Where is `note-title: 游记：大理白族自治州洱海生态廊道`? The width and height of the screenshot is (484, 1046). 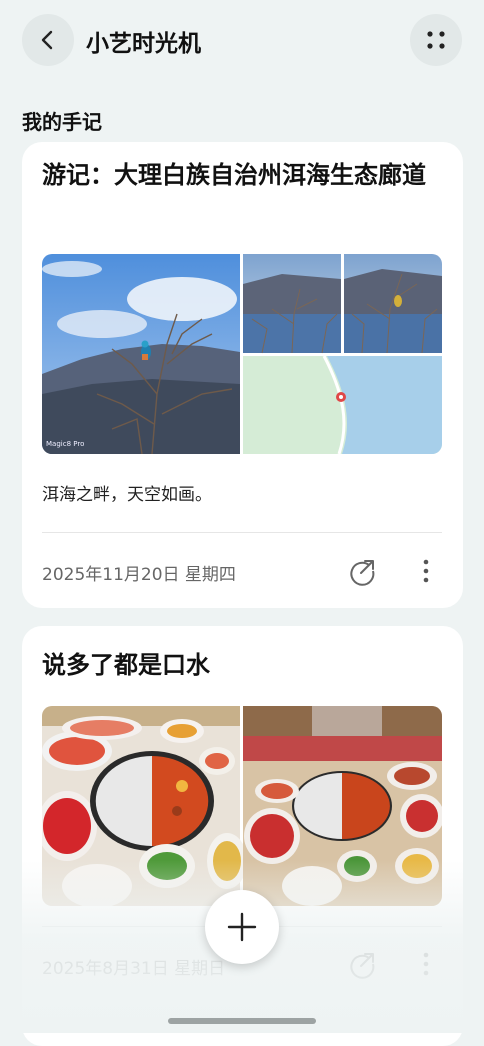
note-title: 游记：大理白族自治州洱海生态廊道 is located at coordinates (234, 175).